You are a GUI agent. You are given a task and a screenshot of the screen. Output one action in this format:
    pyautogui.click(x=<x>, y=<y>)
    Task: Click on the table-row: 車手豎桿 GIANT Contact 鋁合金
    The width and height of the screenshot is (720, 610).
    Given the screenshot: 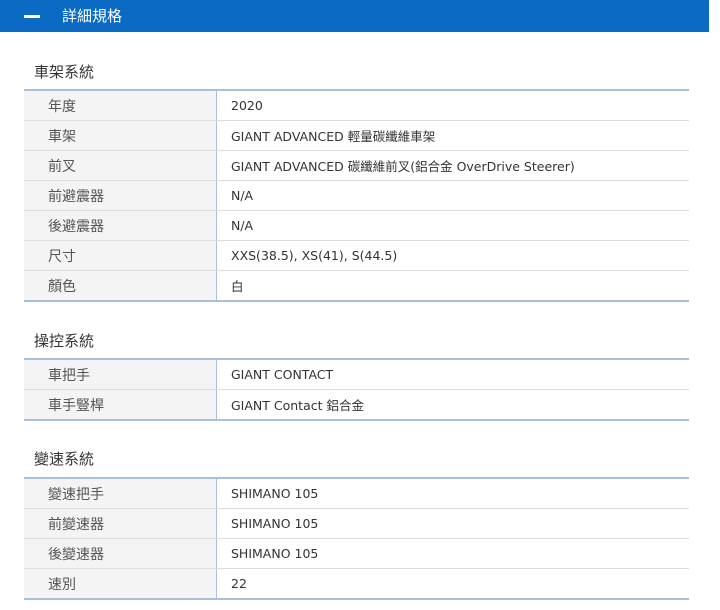 What is the action you would take?
    pyautogui.click(x=356, y=404)
    